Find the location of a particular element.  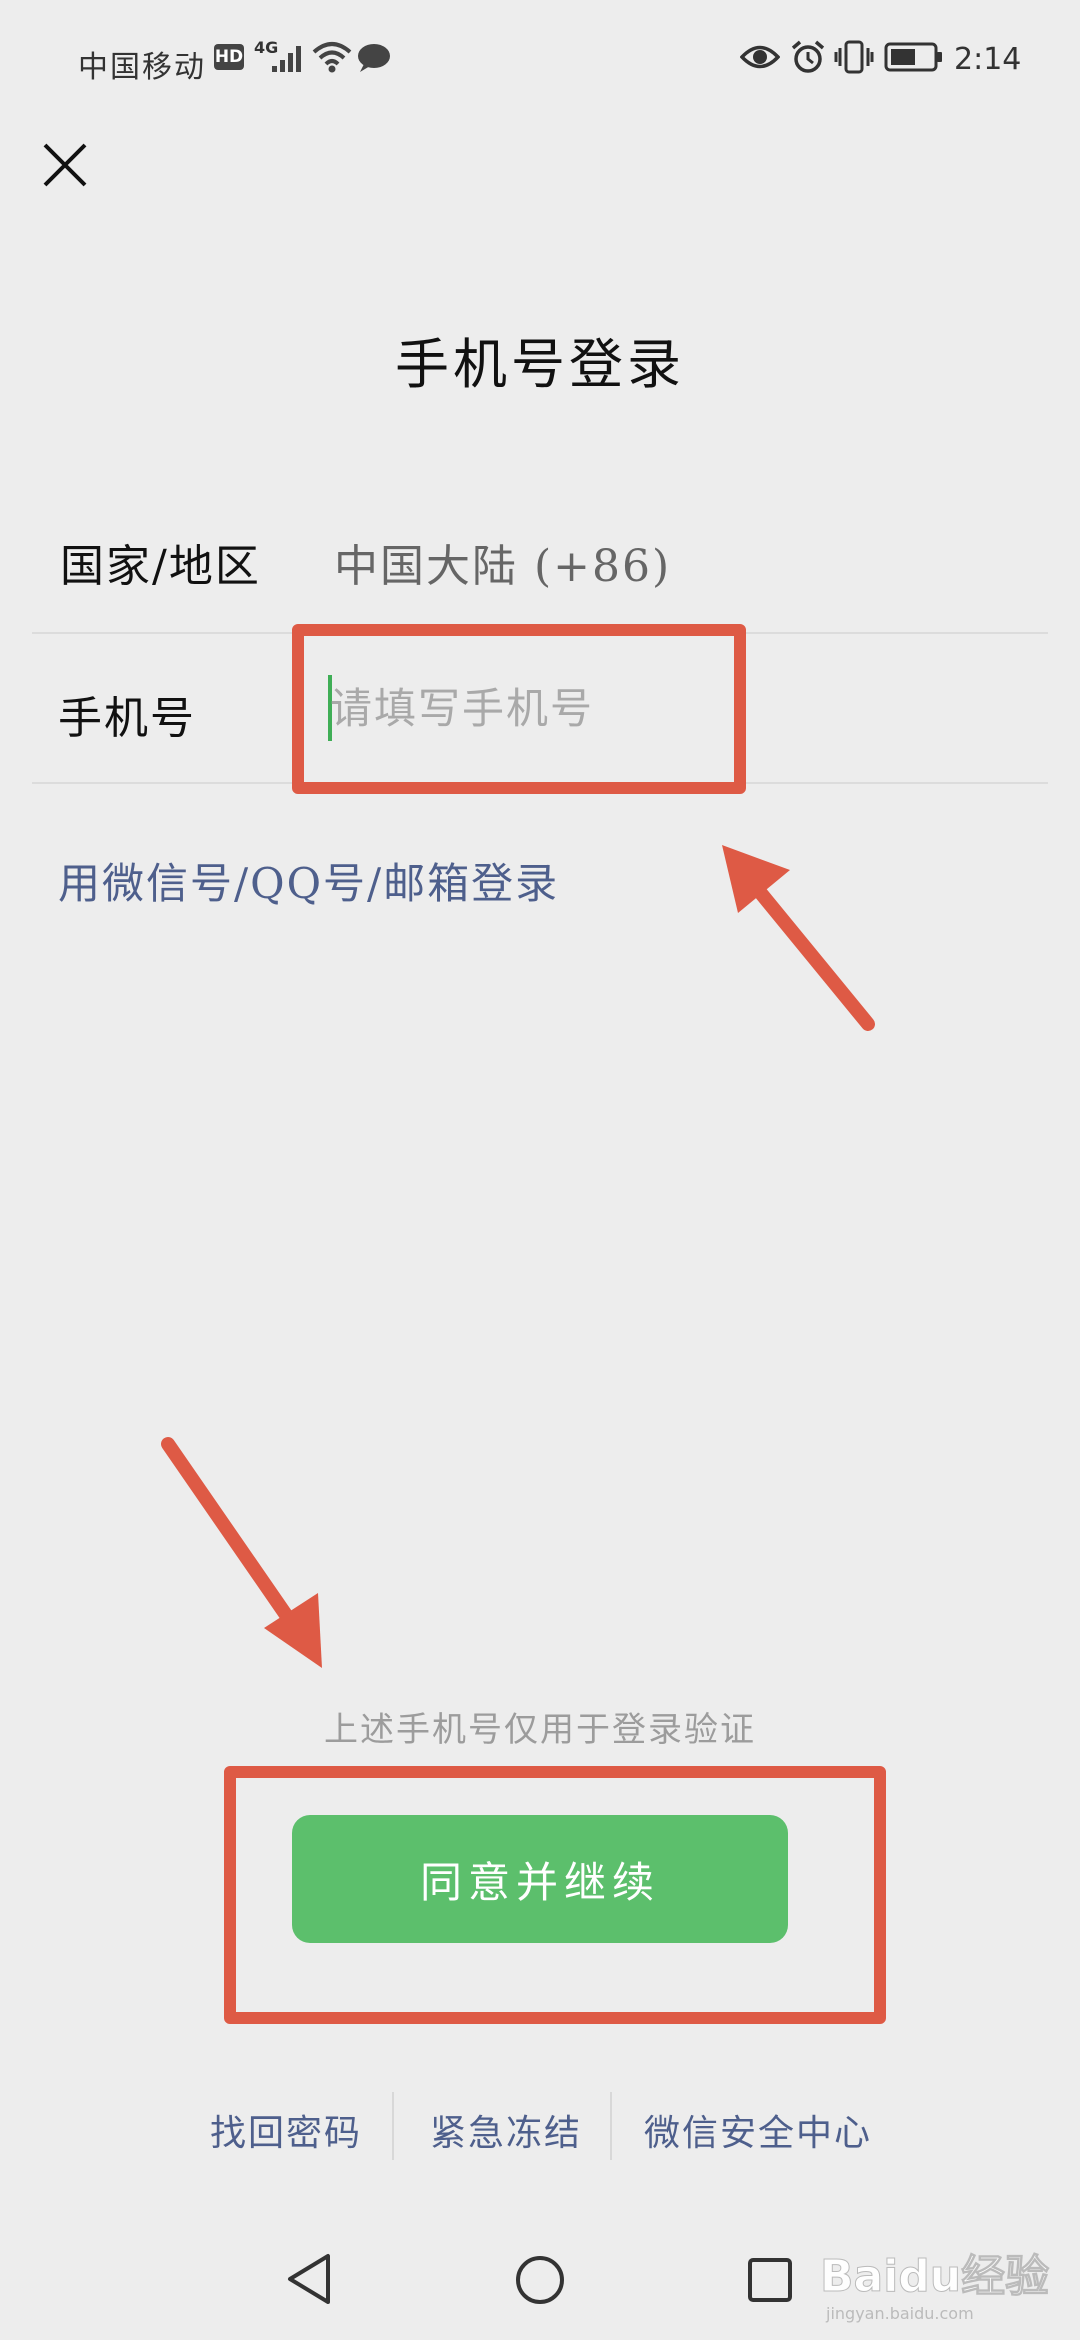

phone-label: 手机号 is located at coordinates (127, 718).